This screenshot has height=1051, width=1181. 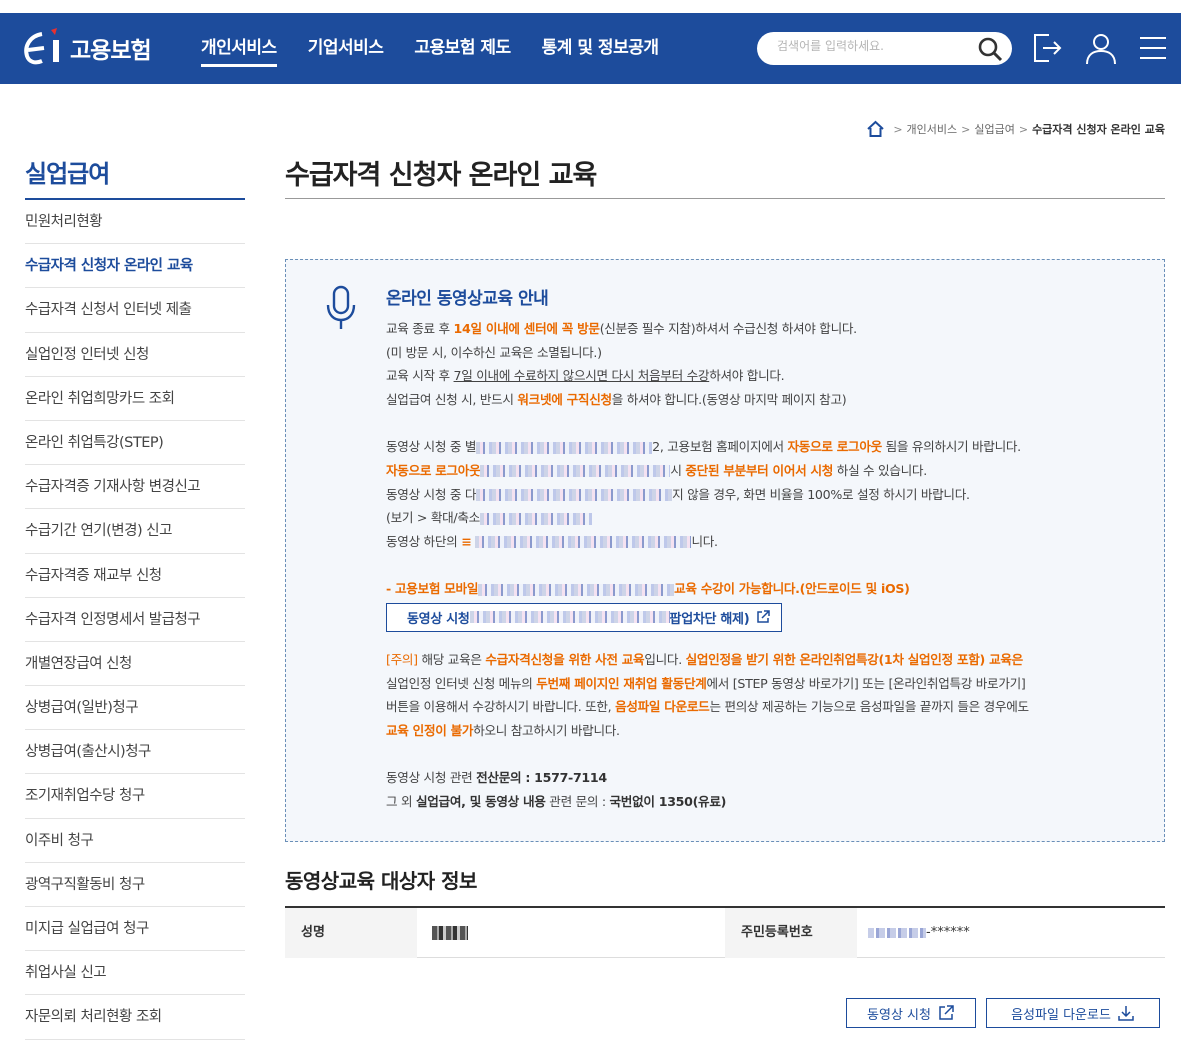 What do you see at coordinates (503, 730) in the screenshot?
I see `notice-line: 교육 인정이 불가하오니 참고하시기 바랍니다.` at bounding box center [503, 730].